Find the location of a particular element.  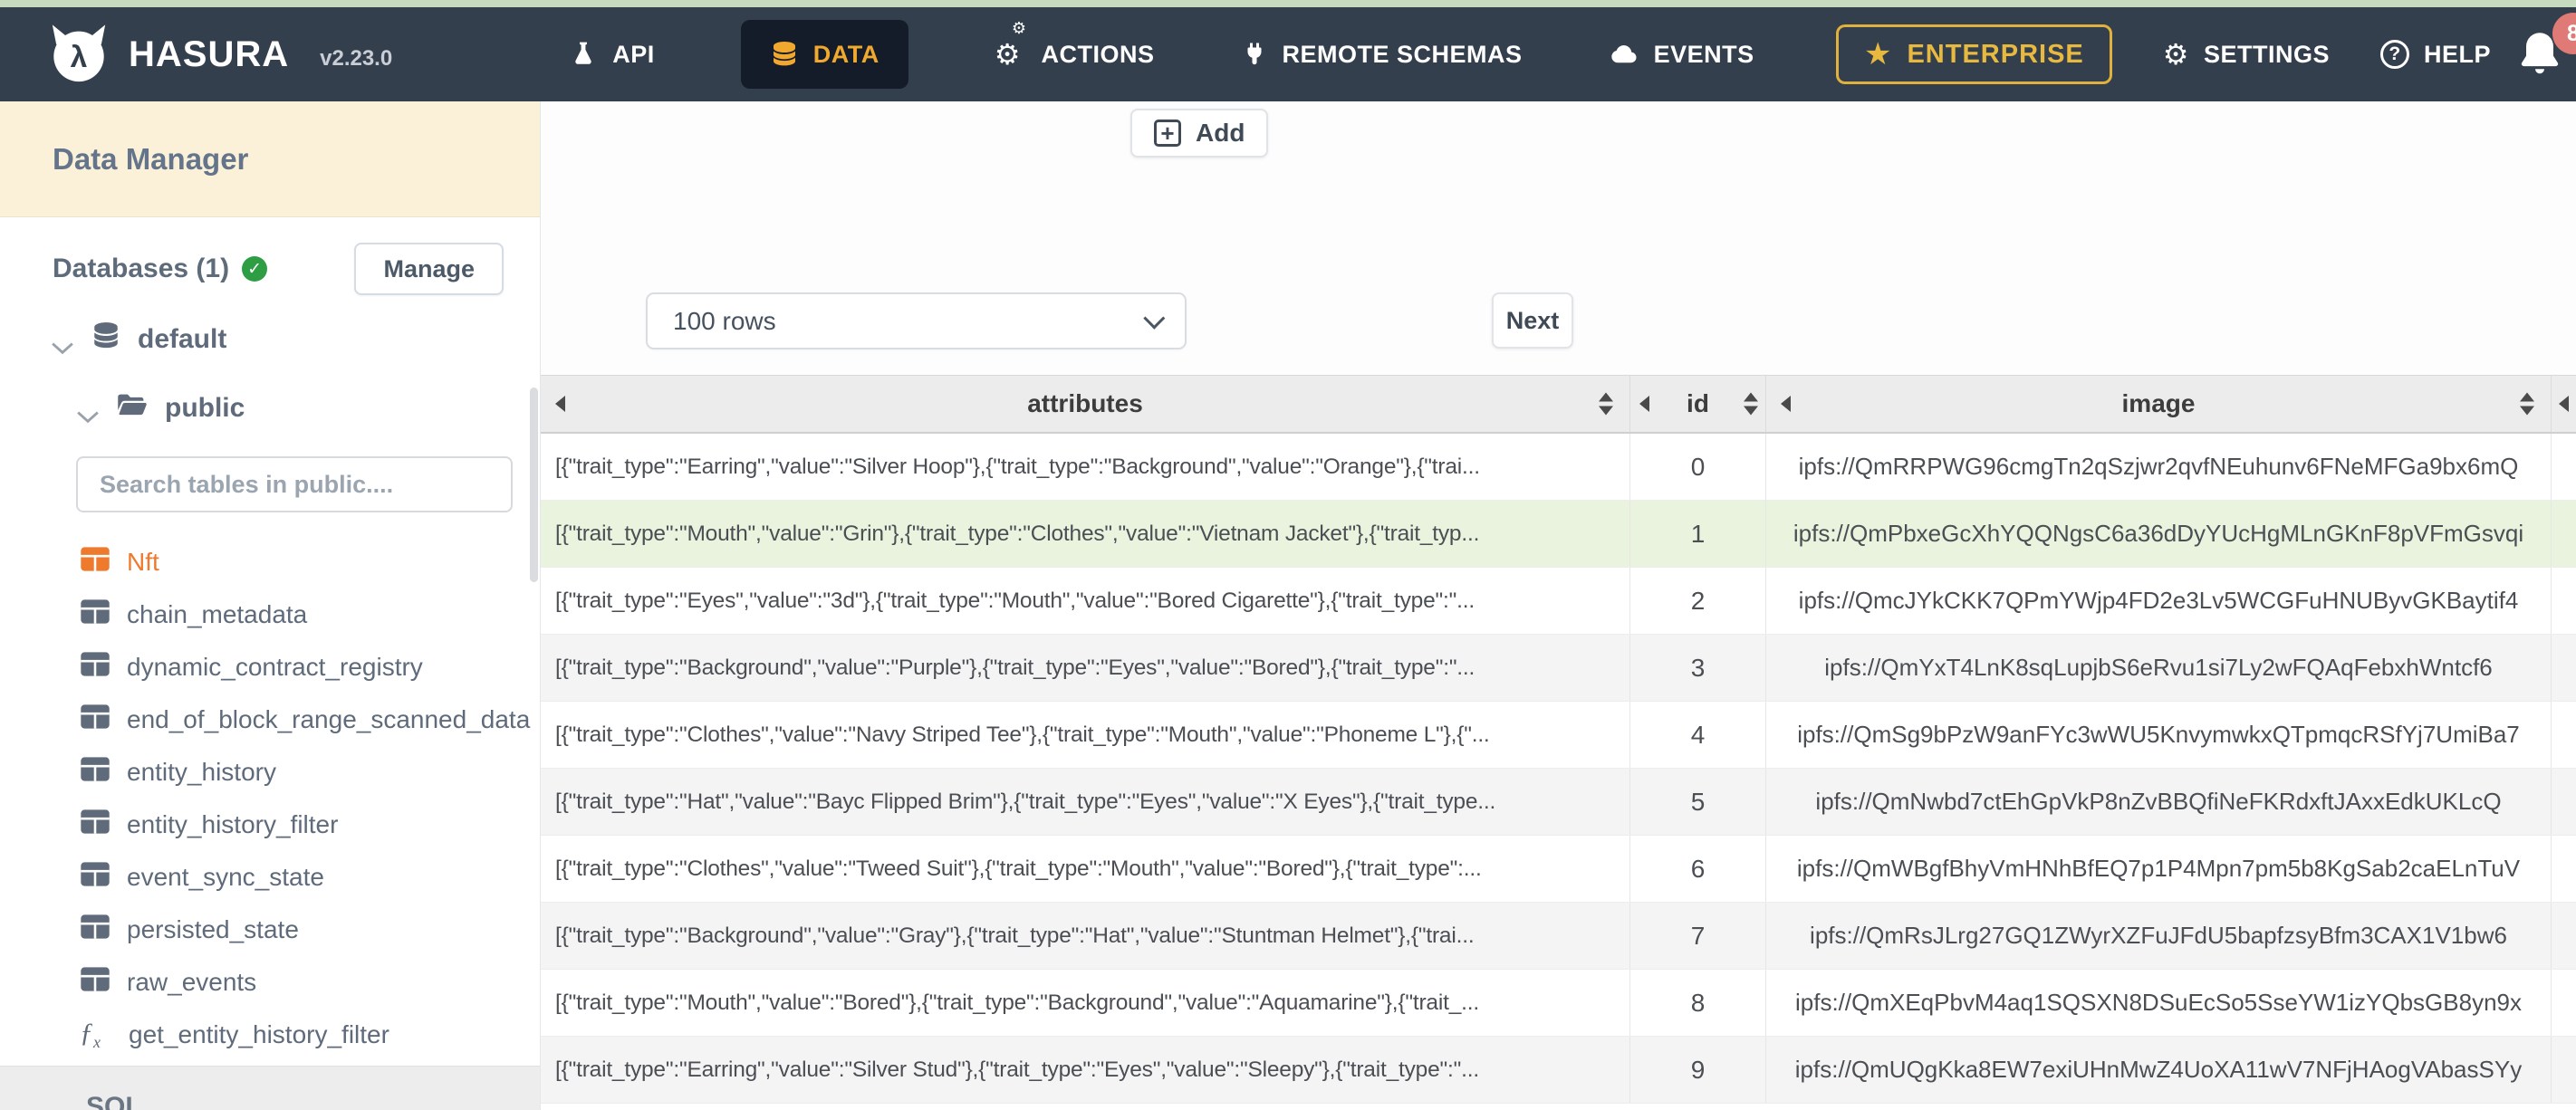

column-header-image: image is located at coordinates (2158, 404).